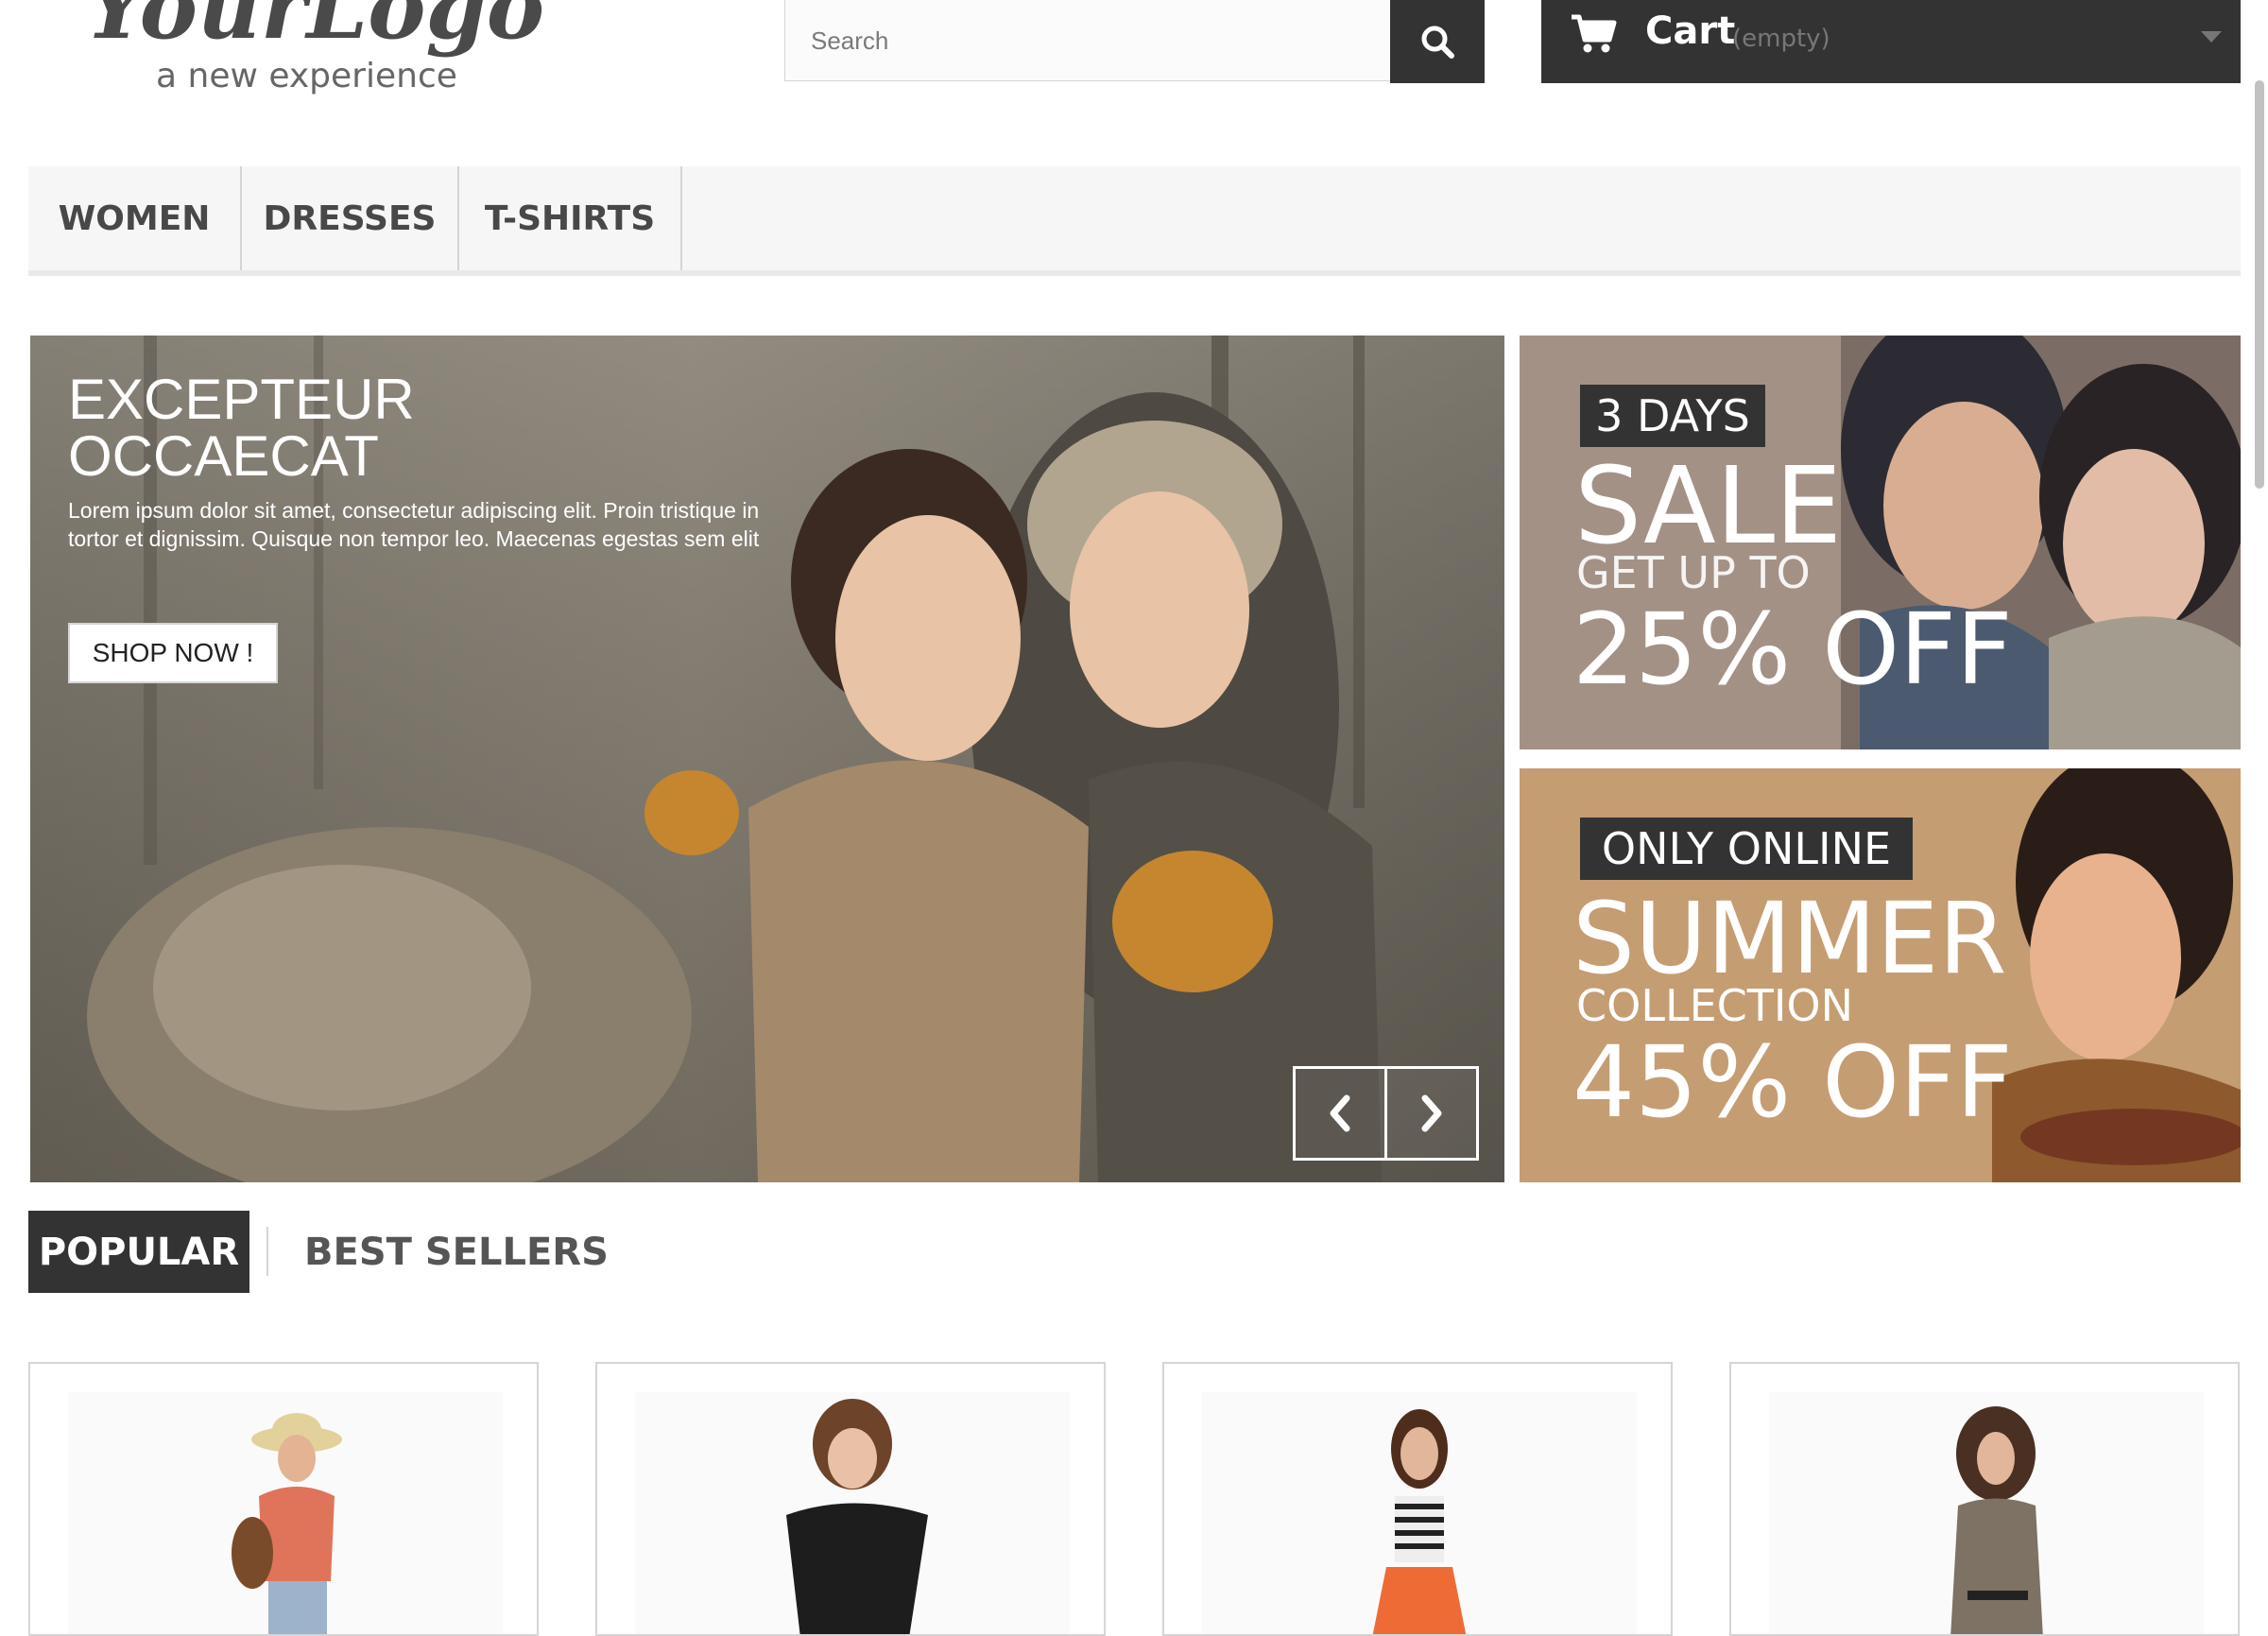 The height and width of the screenshot is (1636, 2268). What do you see at coordinates (241, 399) in the screenshot?
I see `hero-title-line1: EXCEPTEUR` at bounding box center [241, 399].